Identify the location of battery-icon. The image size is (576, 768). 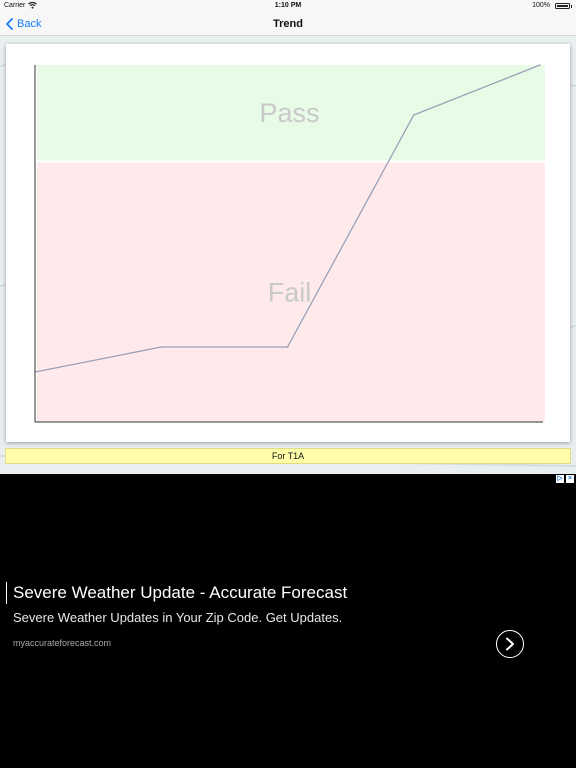
(562, 6).